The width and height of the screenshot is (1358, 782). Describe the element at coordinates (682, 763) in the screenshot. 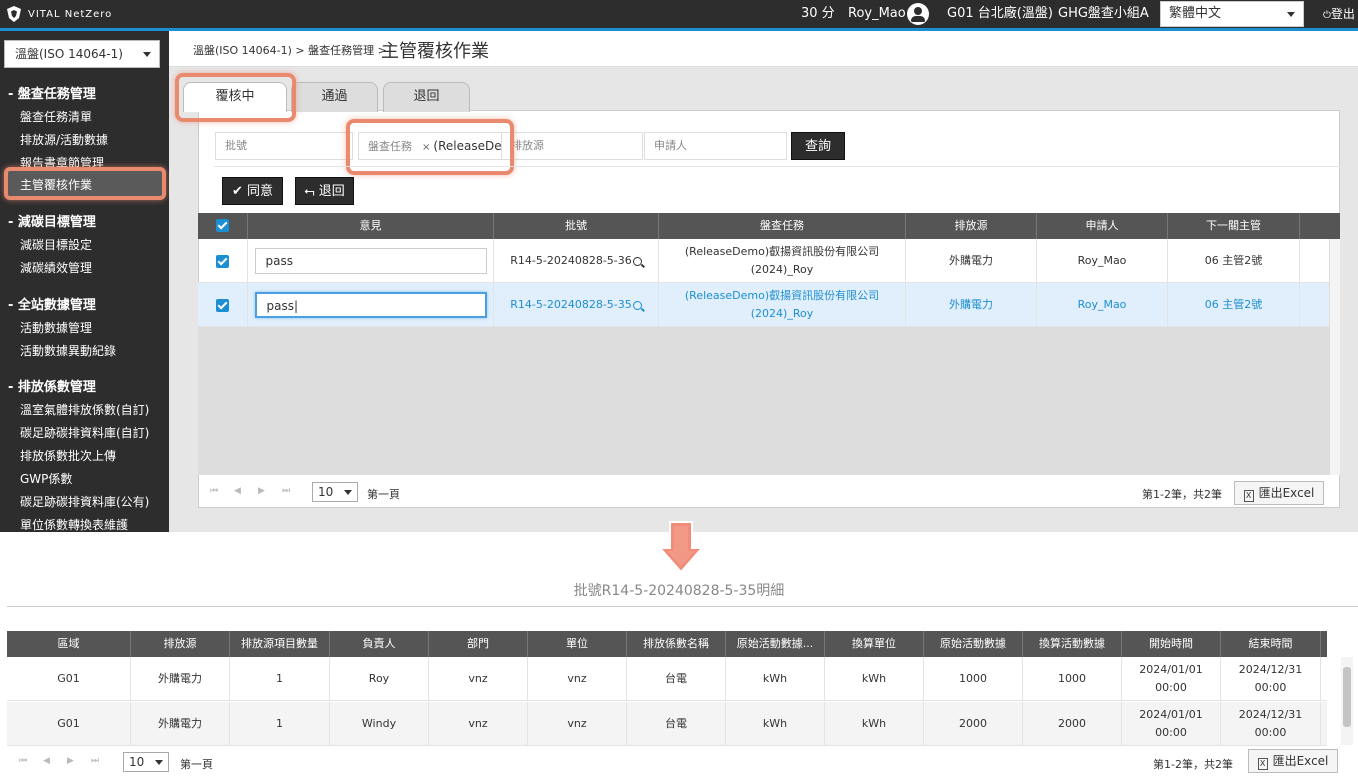

I see `detail-pager: ⏮ ◀ ▶ ⏭ 10 第一頁 第1-2筆，共2筆 X 匯出Excel` at that location.